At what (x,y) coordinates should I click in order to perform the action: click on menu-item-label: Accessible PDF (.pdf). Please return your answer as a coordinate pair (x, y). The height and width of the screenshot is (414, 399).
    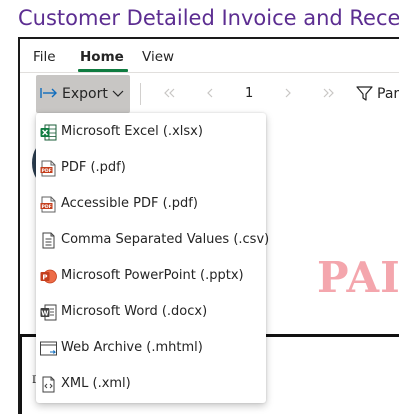
    Looking at the image, I should click on (129, 203).